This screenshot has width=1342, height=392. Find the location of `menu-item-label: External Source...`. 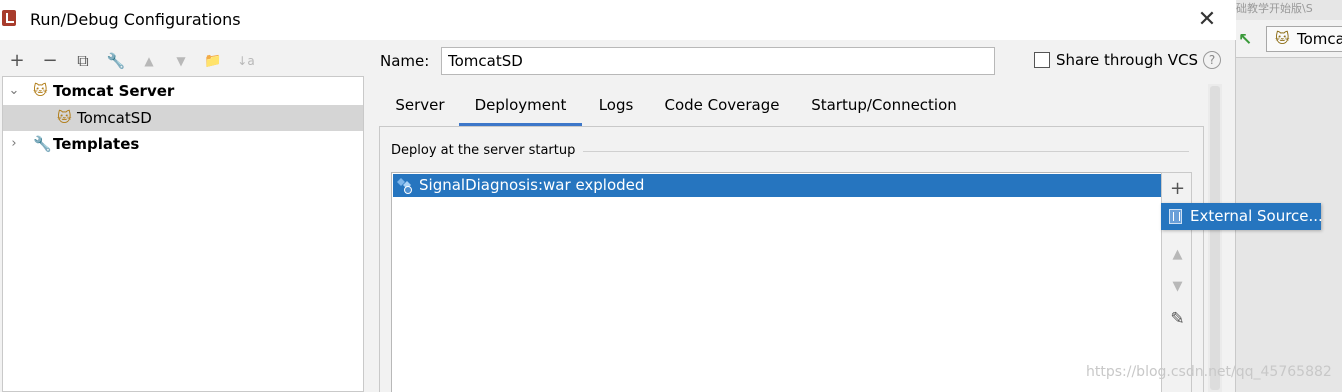

menu-item-label: External Source... is located at coordinates (1256, 216).